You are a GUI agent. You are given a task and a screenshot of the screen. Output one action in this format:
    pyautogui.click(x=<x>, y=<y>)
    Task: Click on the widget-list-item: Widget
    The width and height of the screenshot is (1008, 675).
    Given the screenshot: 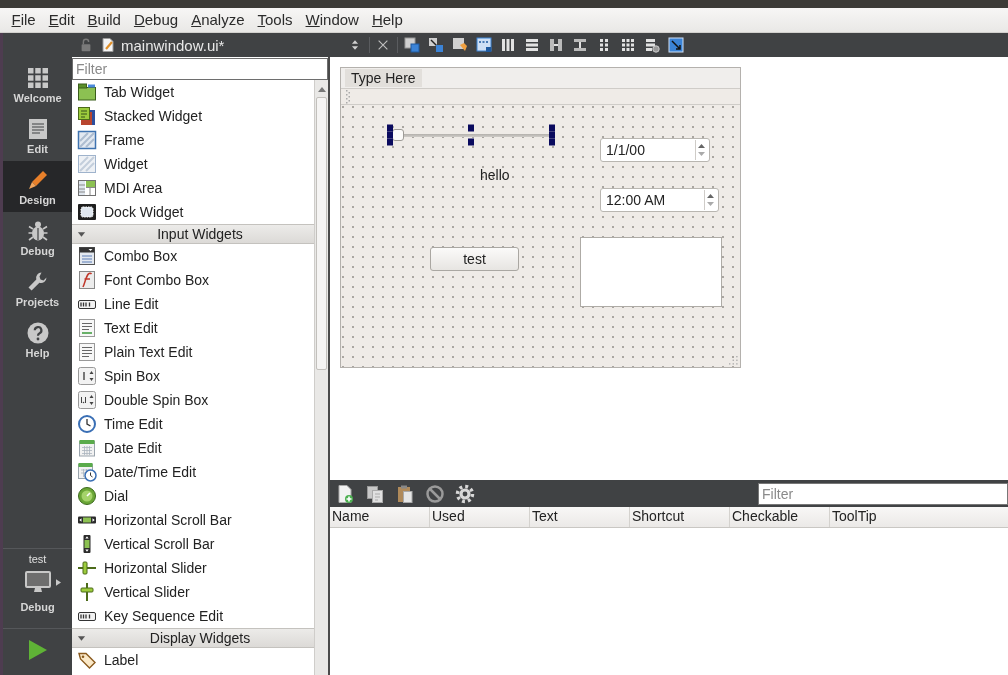 What is the action you would take?
    pyautogui.click(x=193, y=164)
    